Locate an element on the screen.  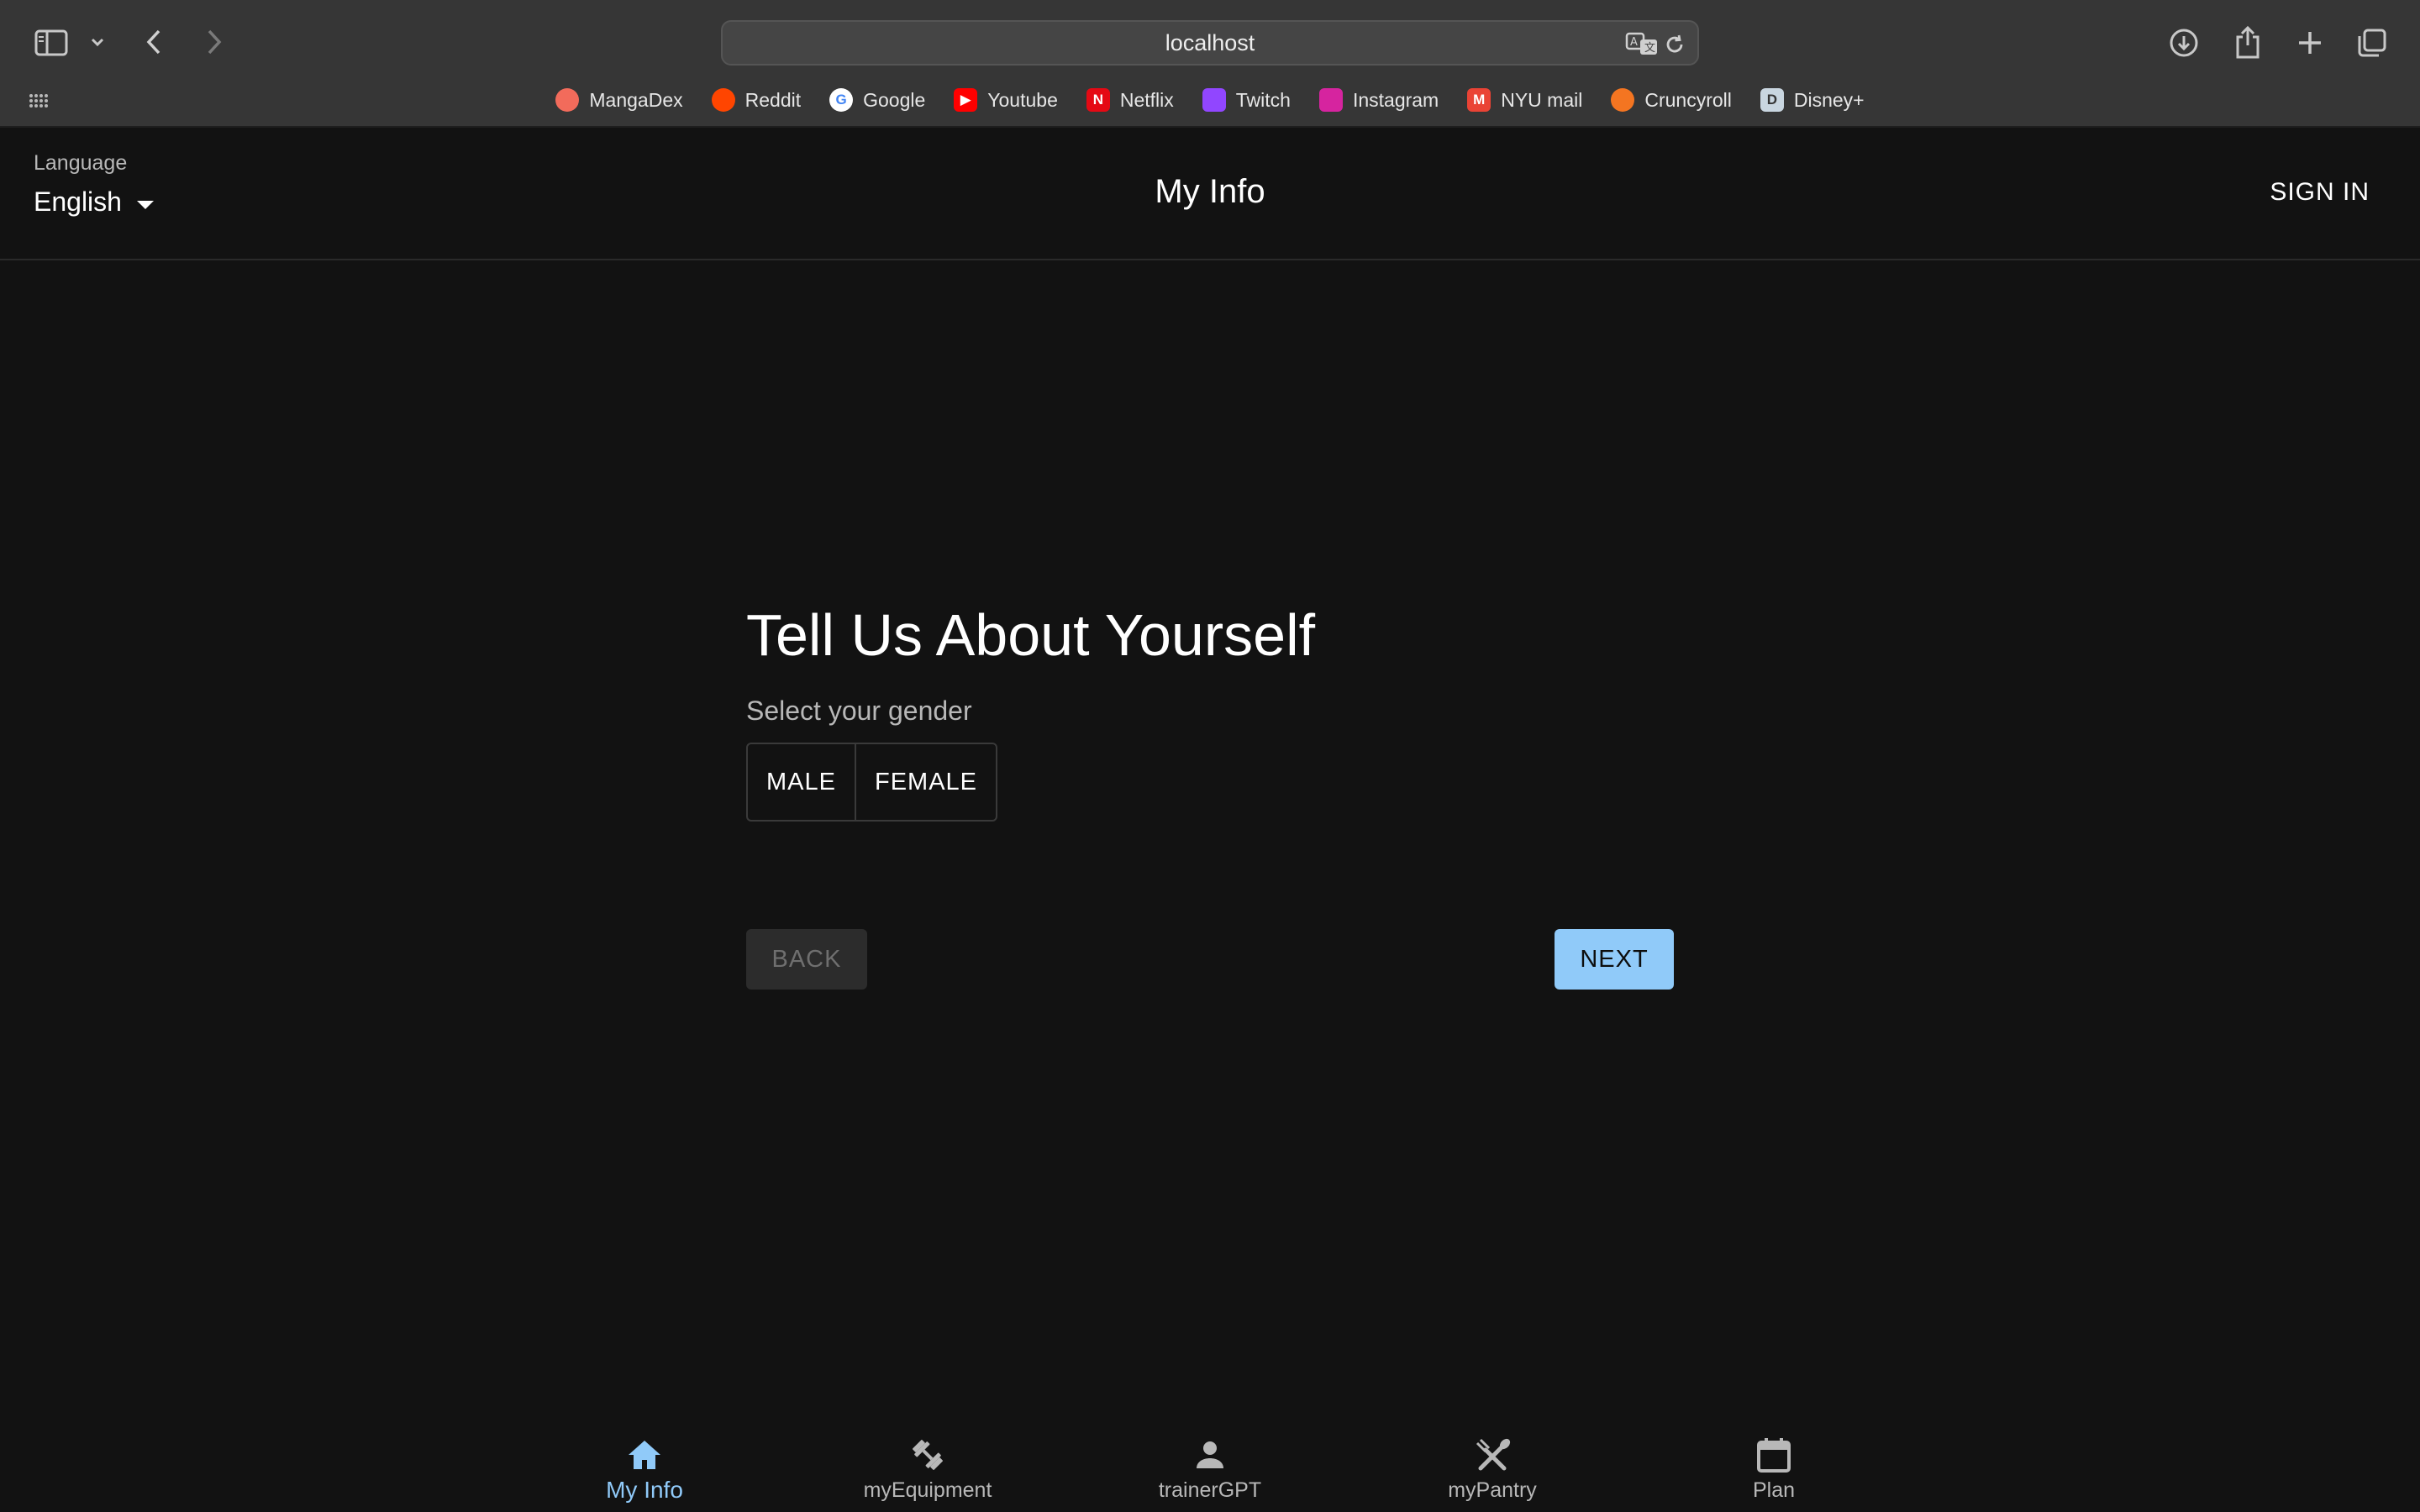
nav-item-my-pantry: myPantry is located at coordinates (1493, 1466).